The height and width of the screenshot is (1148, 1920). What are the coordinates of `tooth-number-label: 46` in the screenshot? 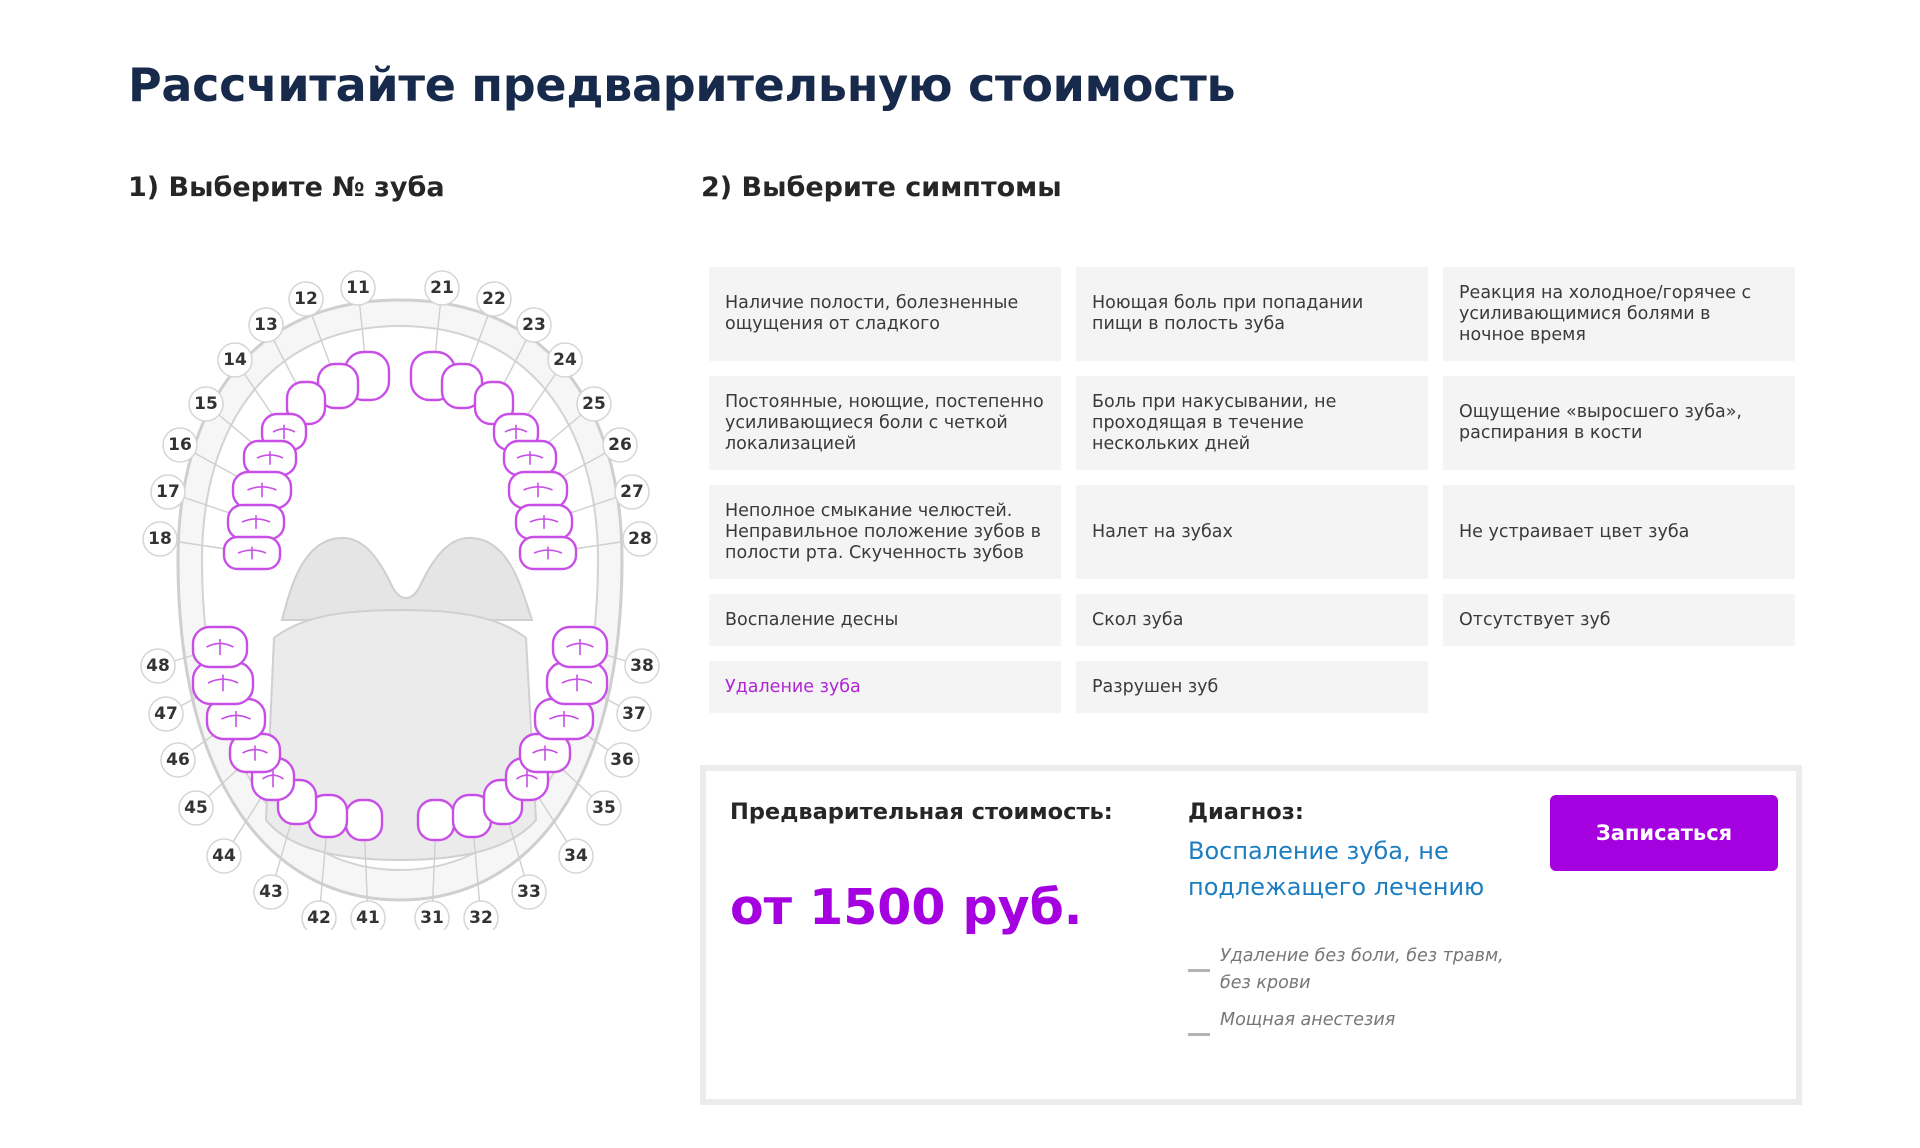 It's located at (178, 760).